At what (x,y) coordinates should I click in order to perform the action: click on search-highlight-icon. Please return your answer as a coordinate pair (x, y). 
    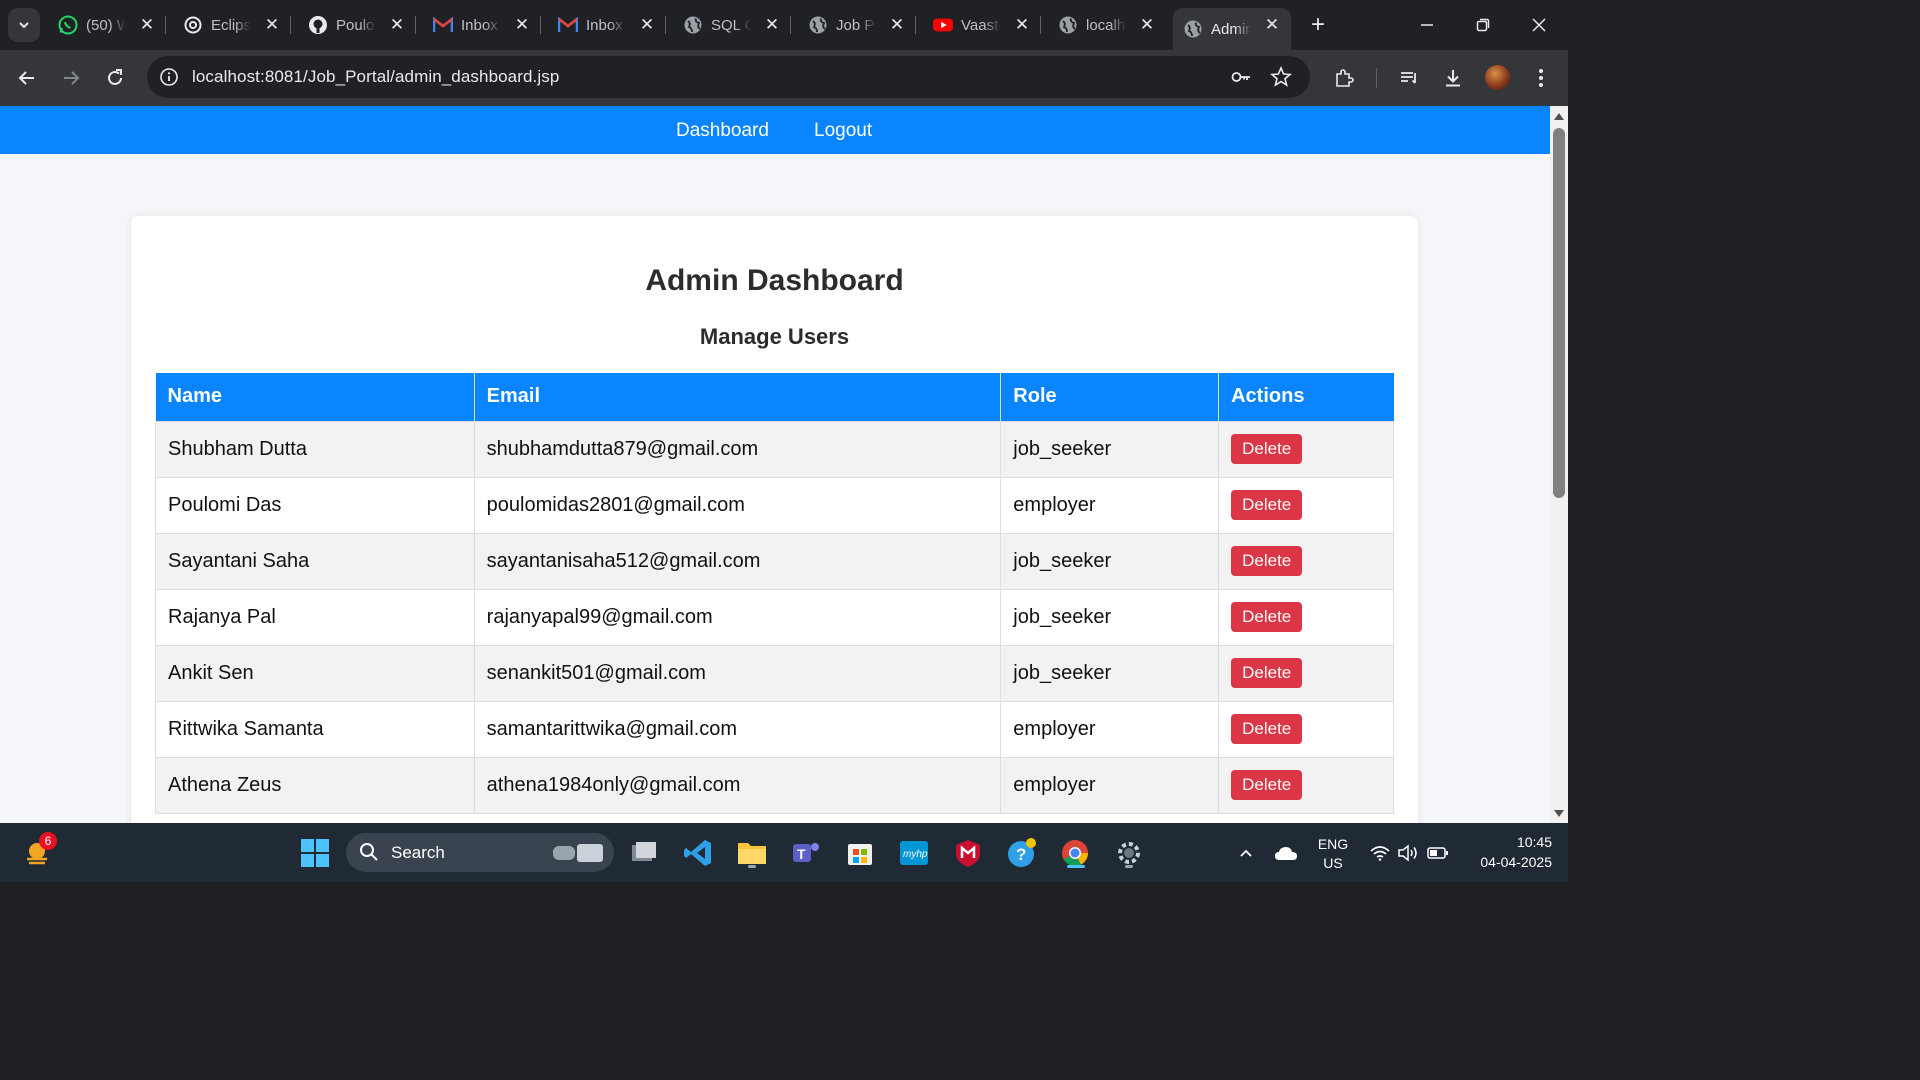
    Looking at the image, I should click on (578, 853).